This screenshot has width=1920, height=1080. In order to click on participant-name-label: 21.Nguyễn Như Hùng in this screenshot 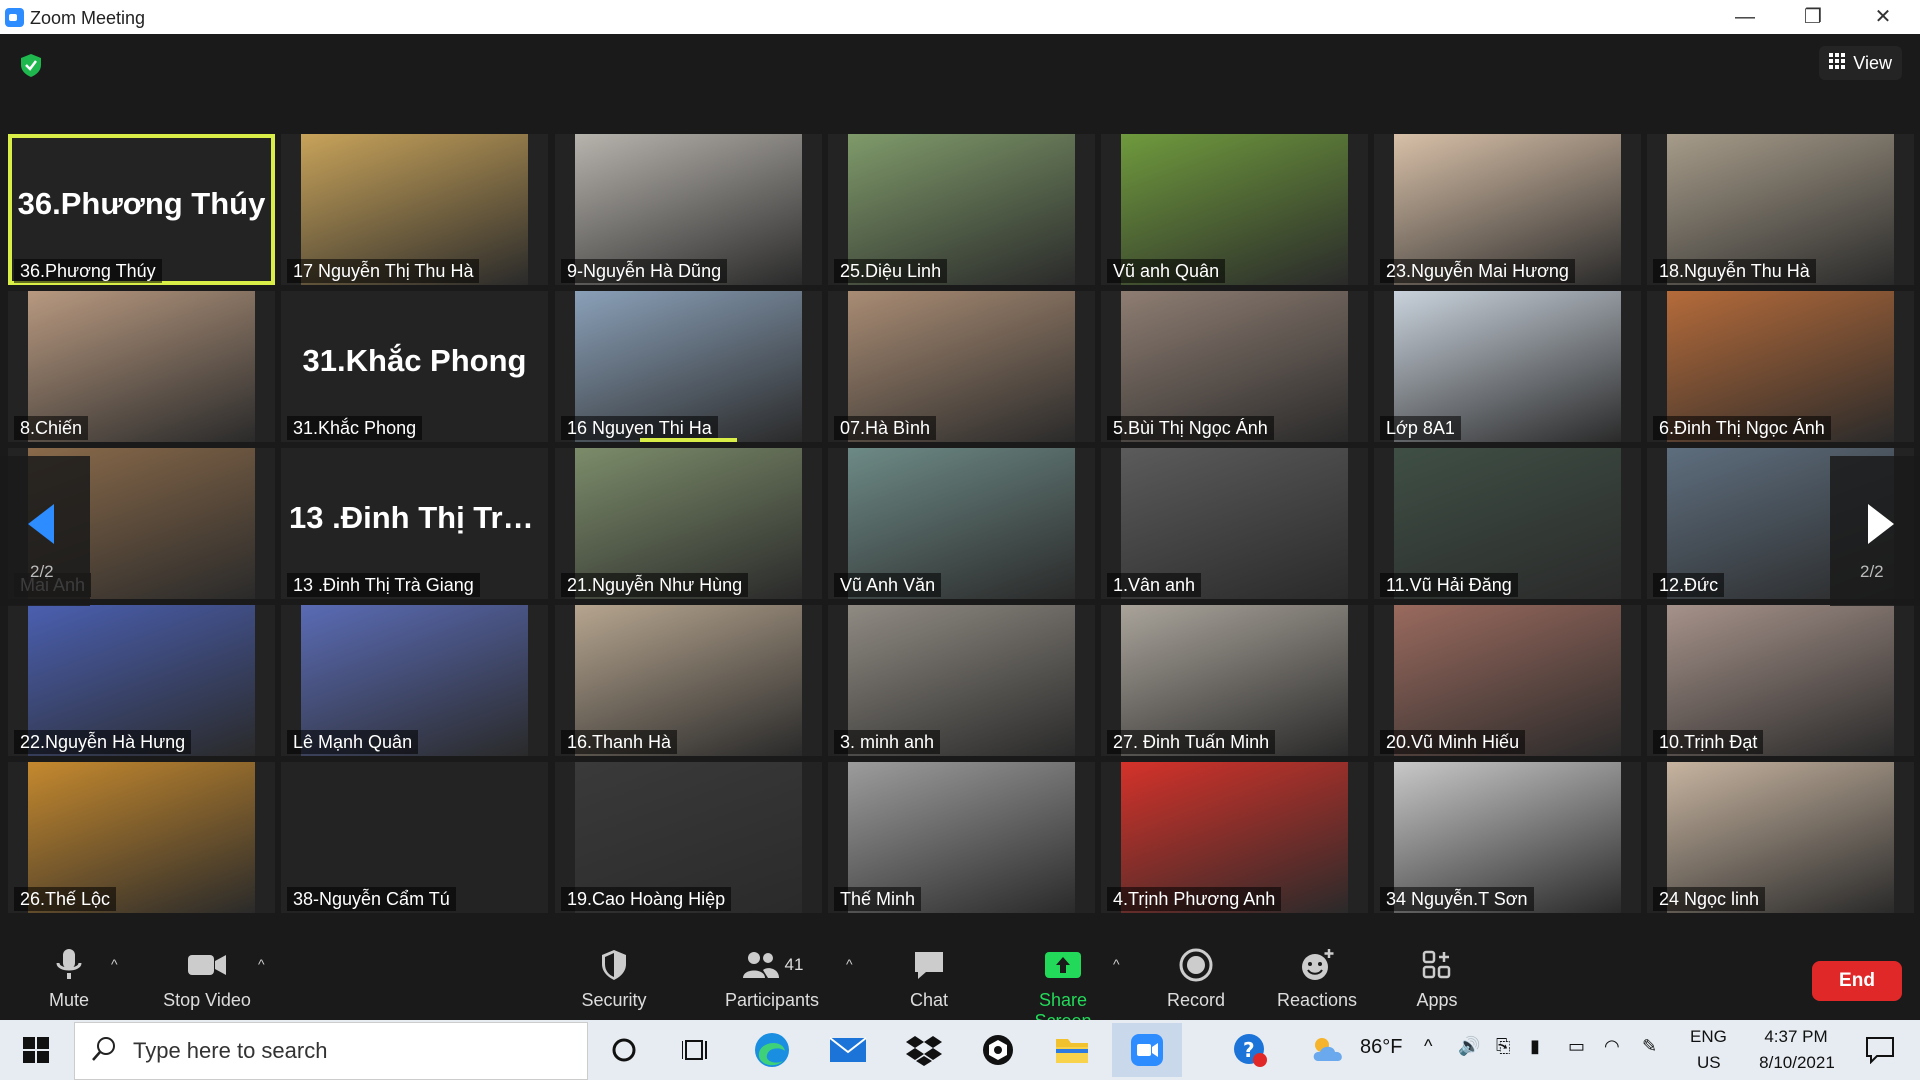, I will do `click(655, 585)`.